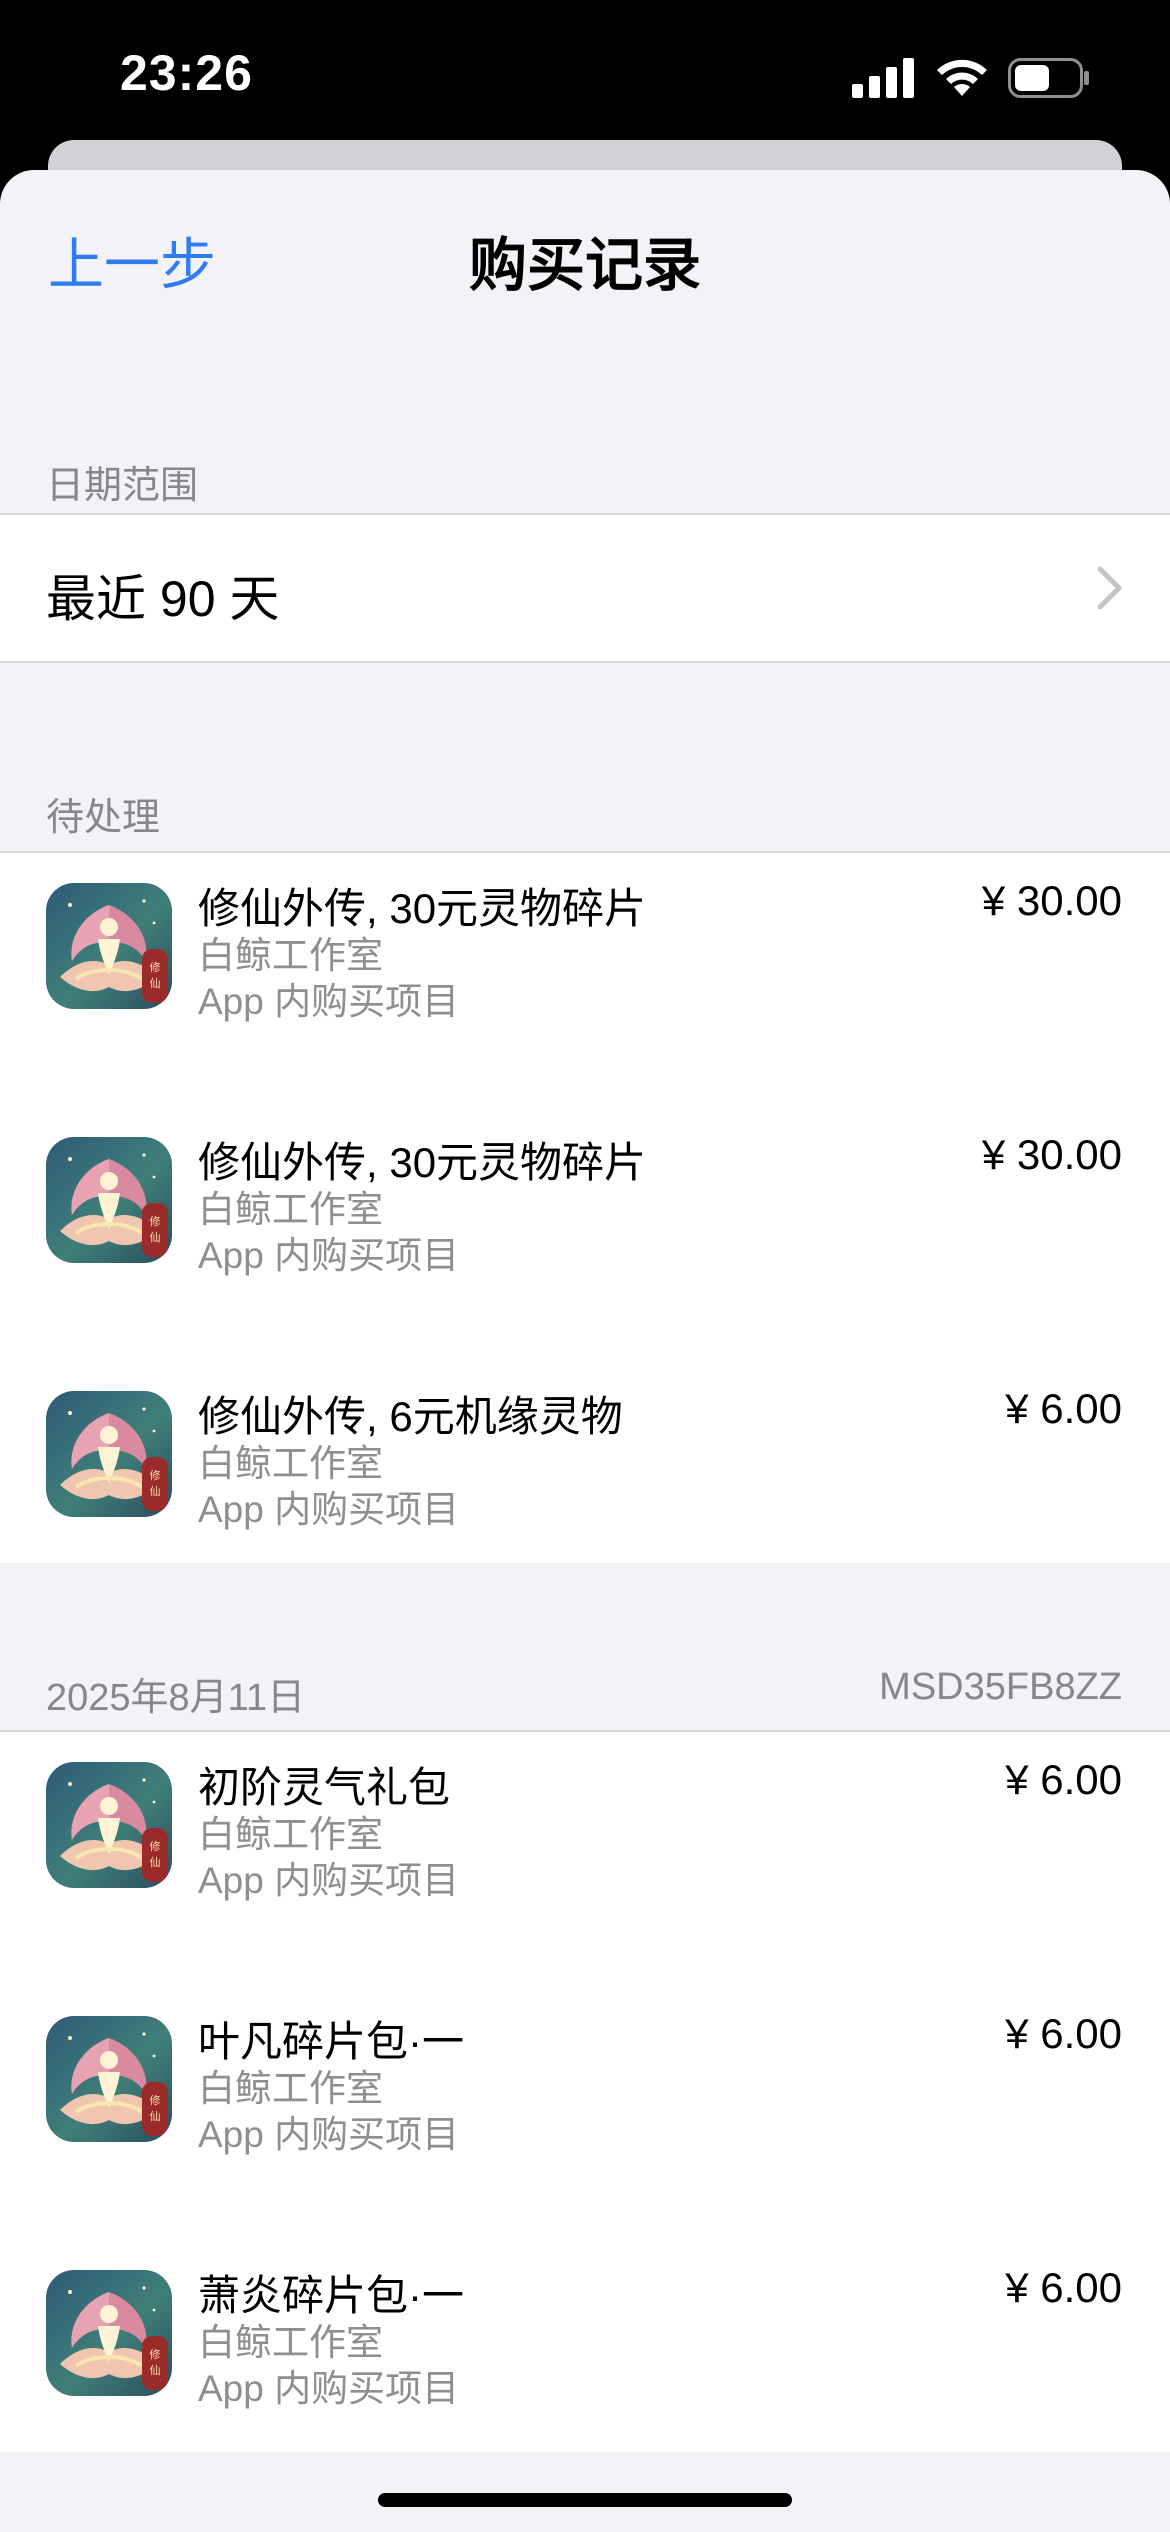 The image size is (1170, 2532). I want to click on purchase-item: 修 仙 修仙外传, 6元机缘灵物 白鲸工作室 App 内购买项目 ¥ 6.00, so click(585, 1488).